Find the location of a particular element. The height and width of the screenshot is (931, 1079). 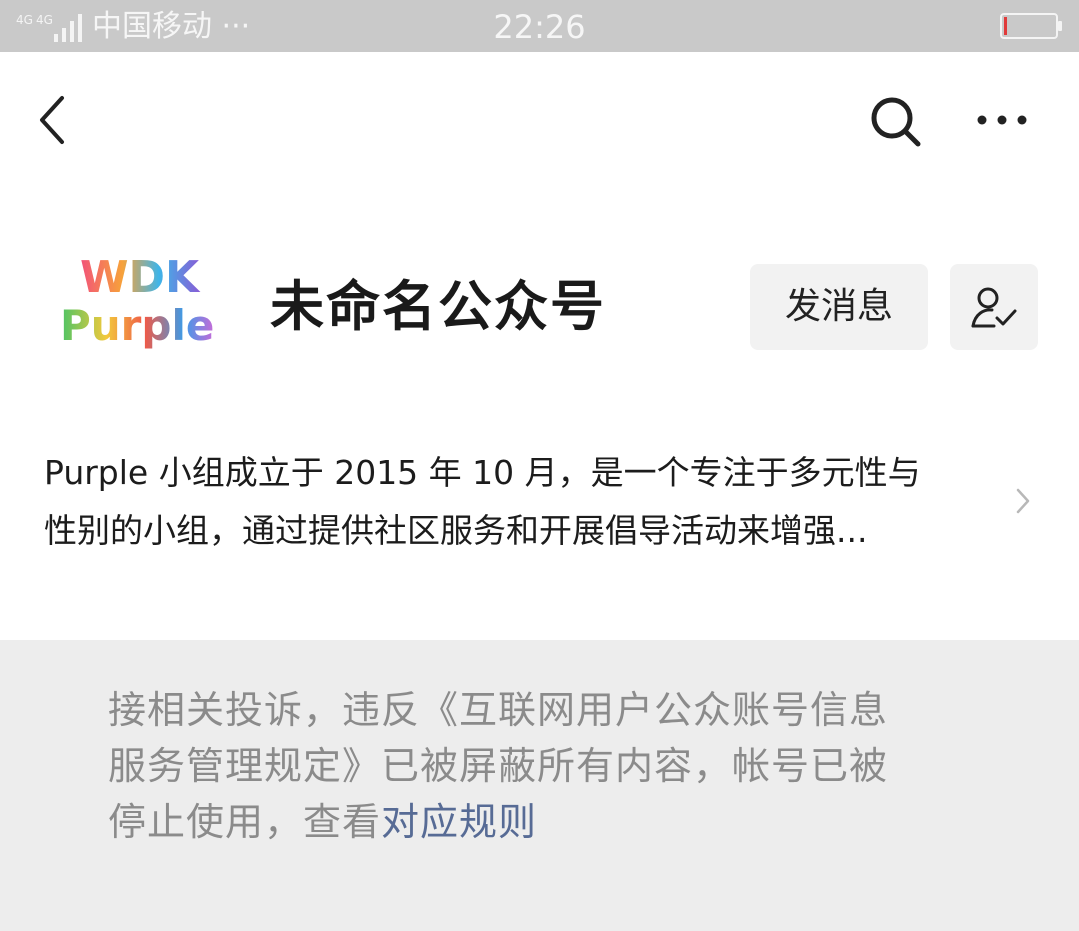

notice-line: 接相关投诉，违反《互联网用户公众账号信息 is located at coordinates (498, 710).